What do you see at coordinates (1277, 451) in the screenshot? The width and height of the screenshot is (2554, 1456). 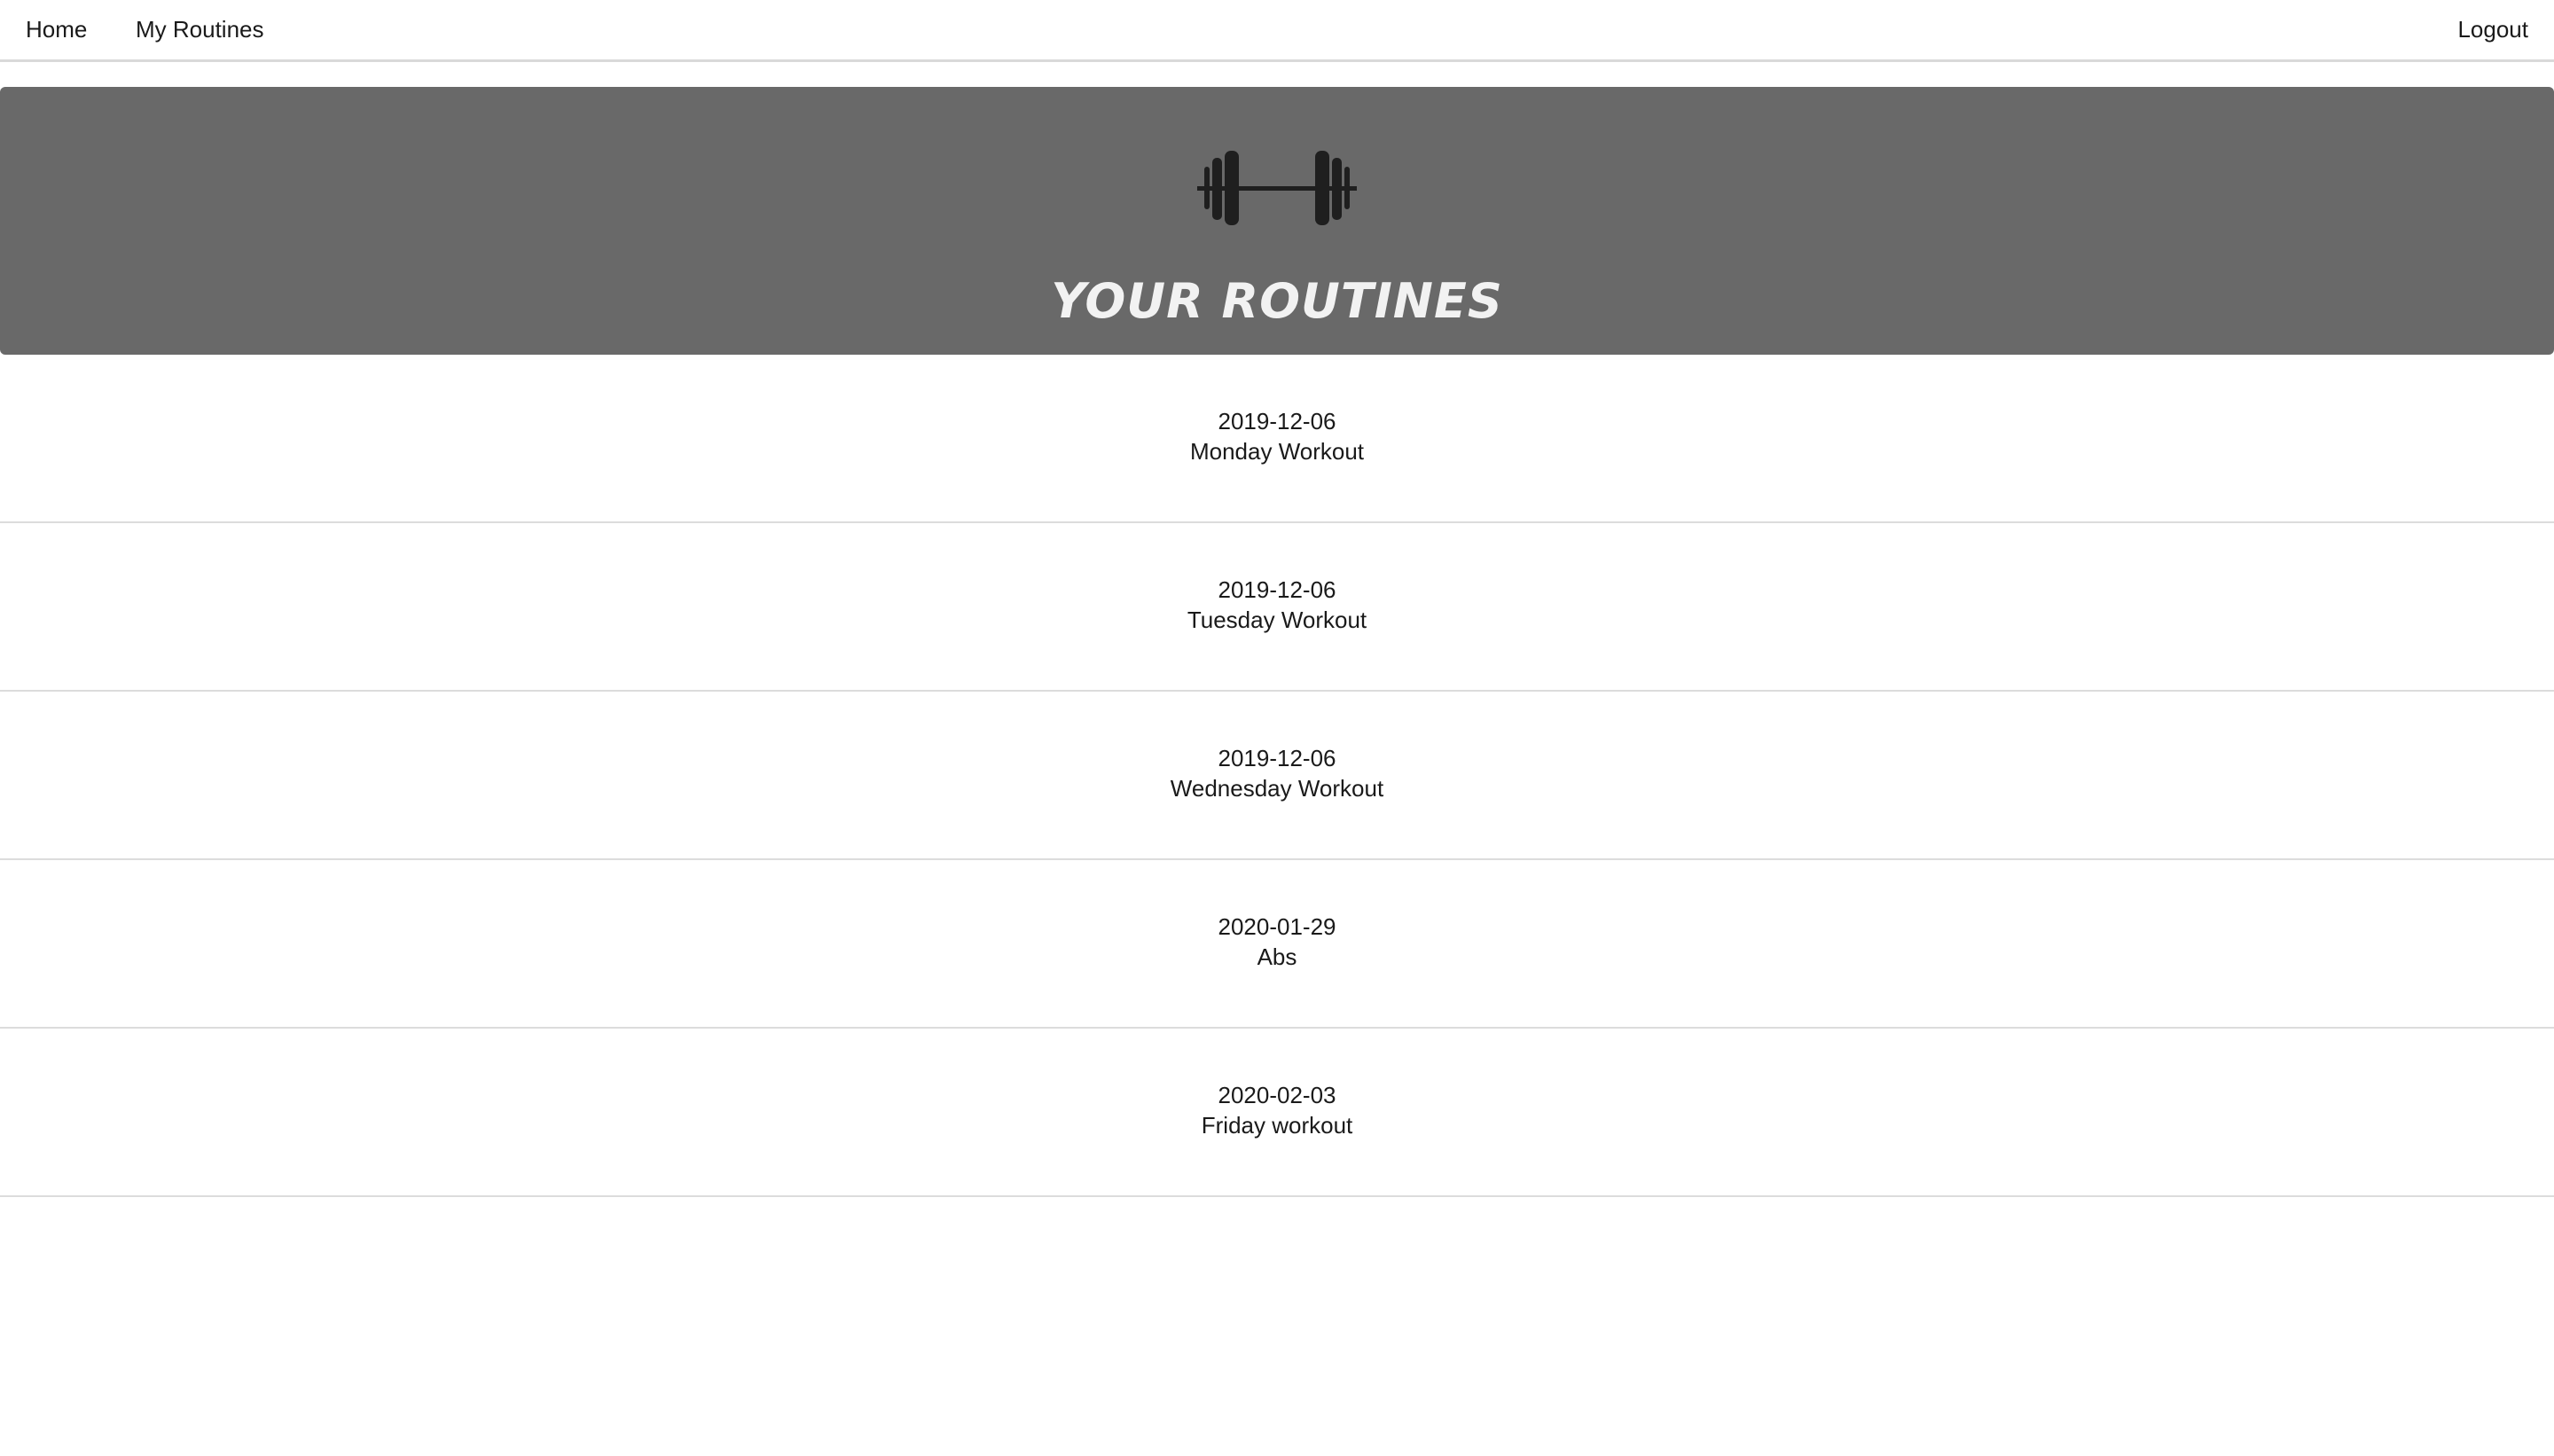 I see `routine-name: Monday Workout` at bounding box center [1277, 451].